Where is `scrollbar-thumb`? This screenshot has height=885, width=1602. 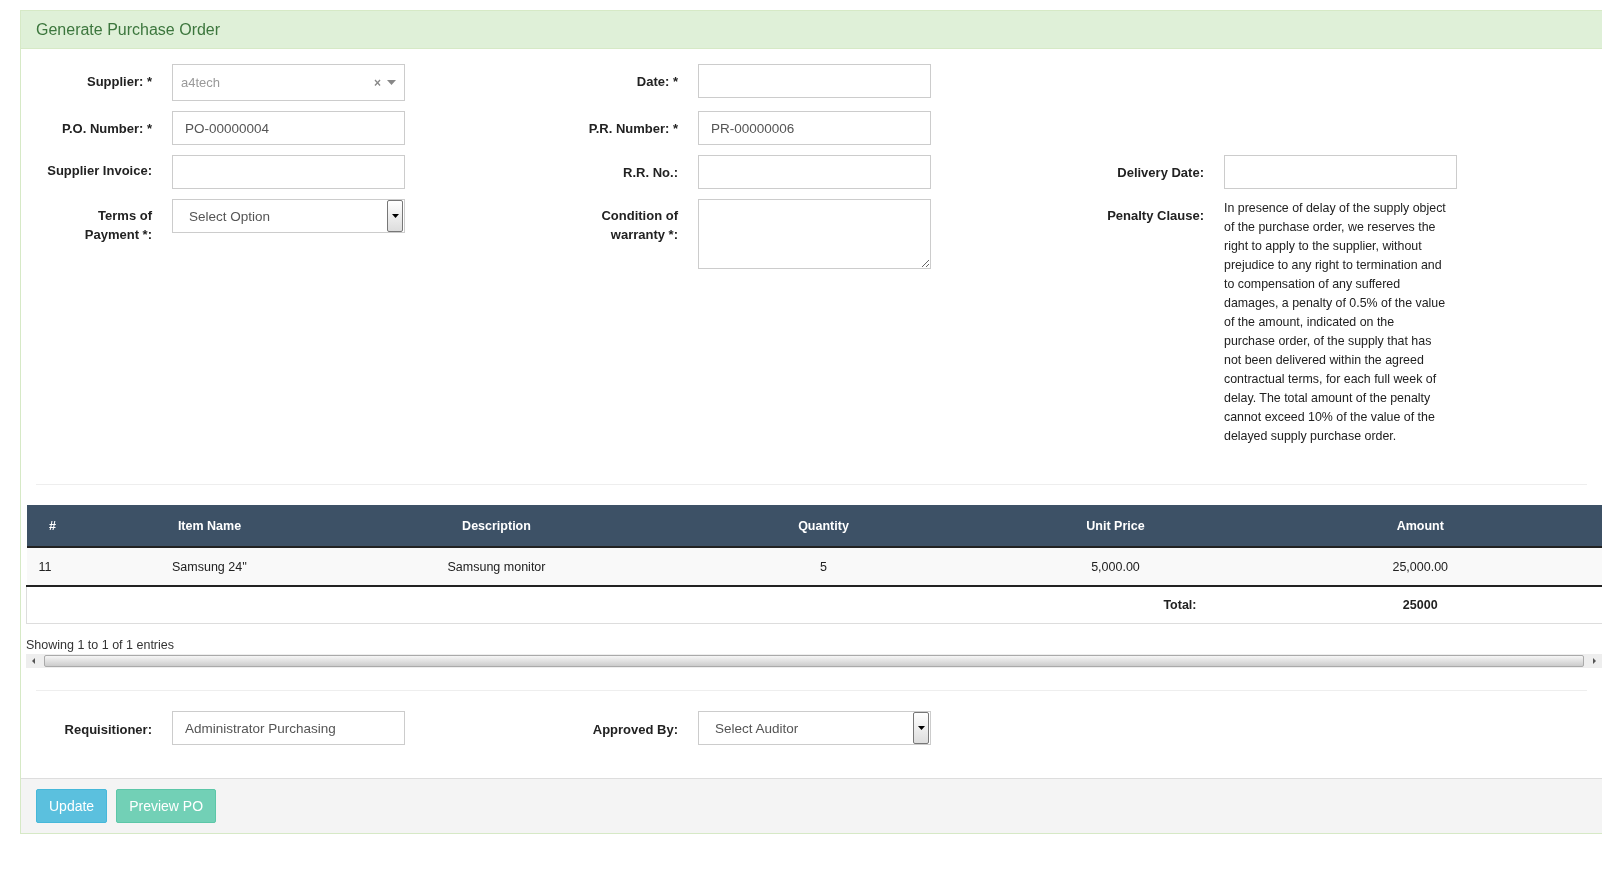 scrollbar-thumb is located at coordinates (814, 661).